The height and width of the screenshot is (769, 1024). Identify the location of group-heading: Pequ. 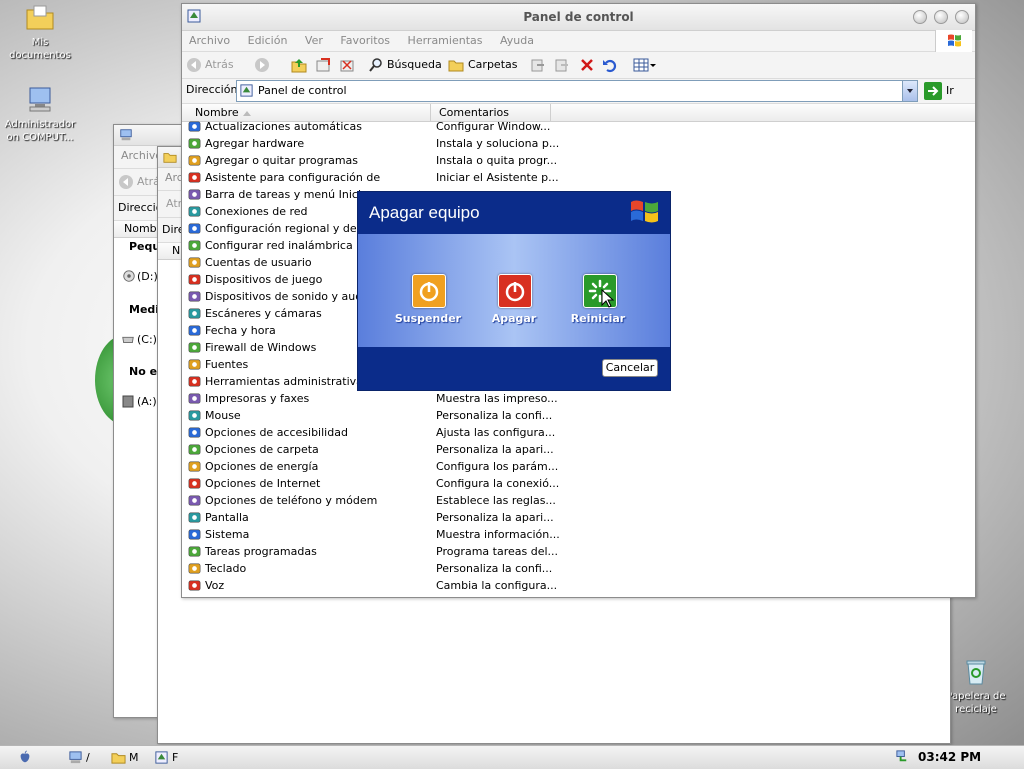
(145, 246).